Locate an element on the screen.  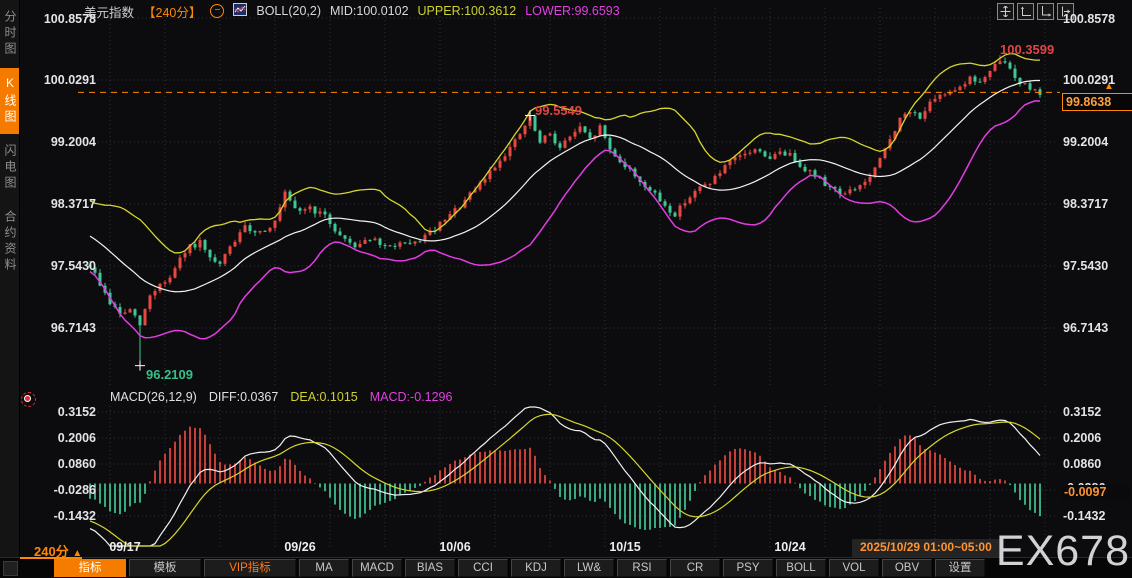
sidebar-tab-kline: K线图 is located at coordinates (9, 101).